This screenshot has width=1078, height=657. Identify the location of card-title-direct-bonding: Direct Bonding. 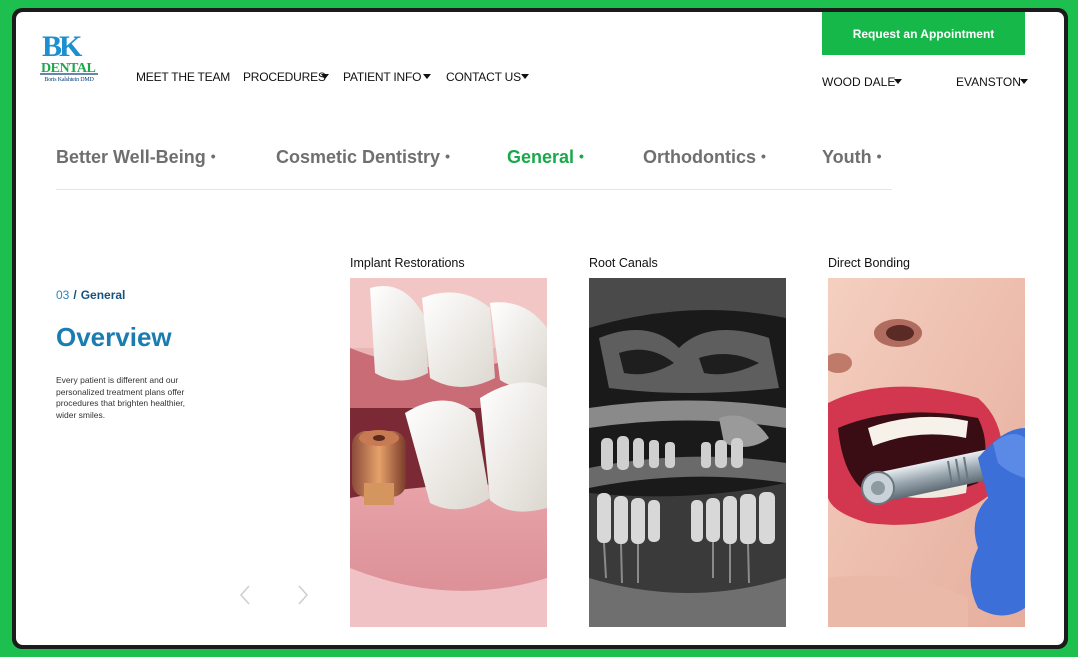
(869, 263).